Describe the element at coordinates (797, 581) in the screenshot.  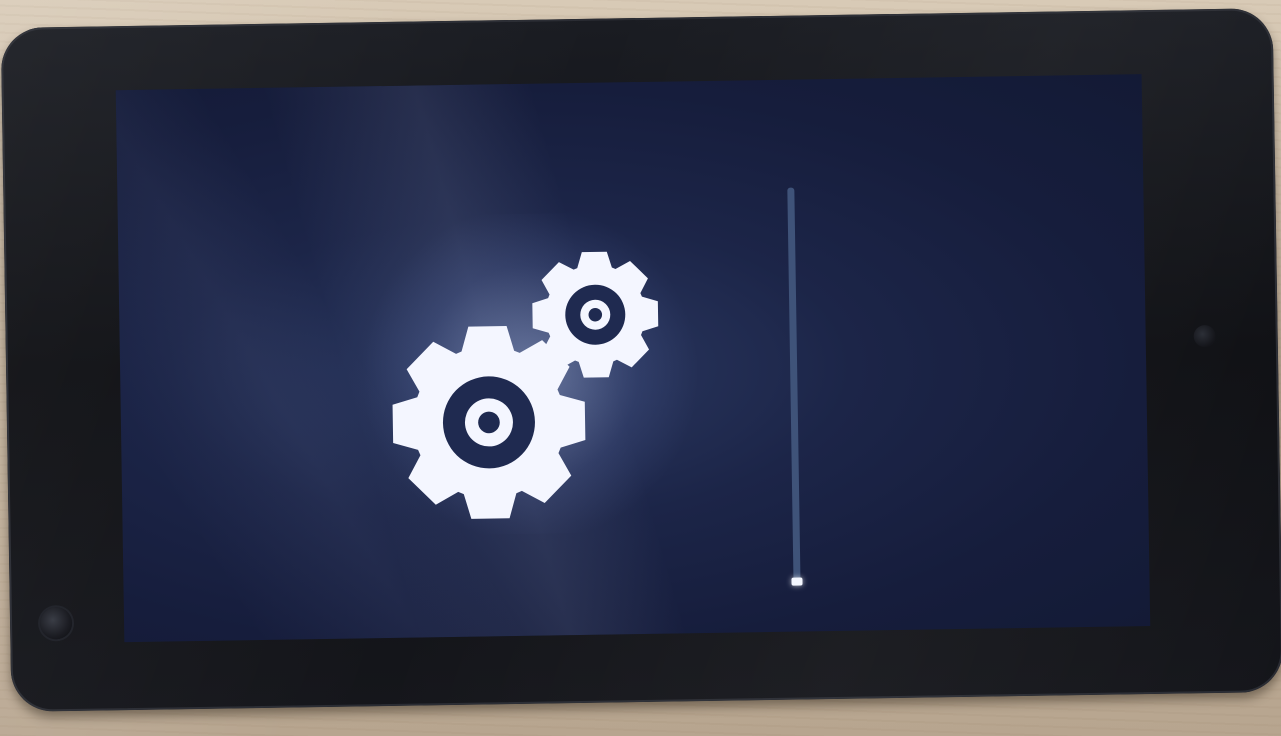
I see `progress-fill` at that location.